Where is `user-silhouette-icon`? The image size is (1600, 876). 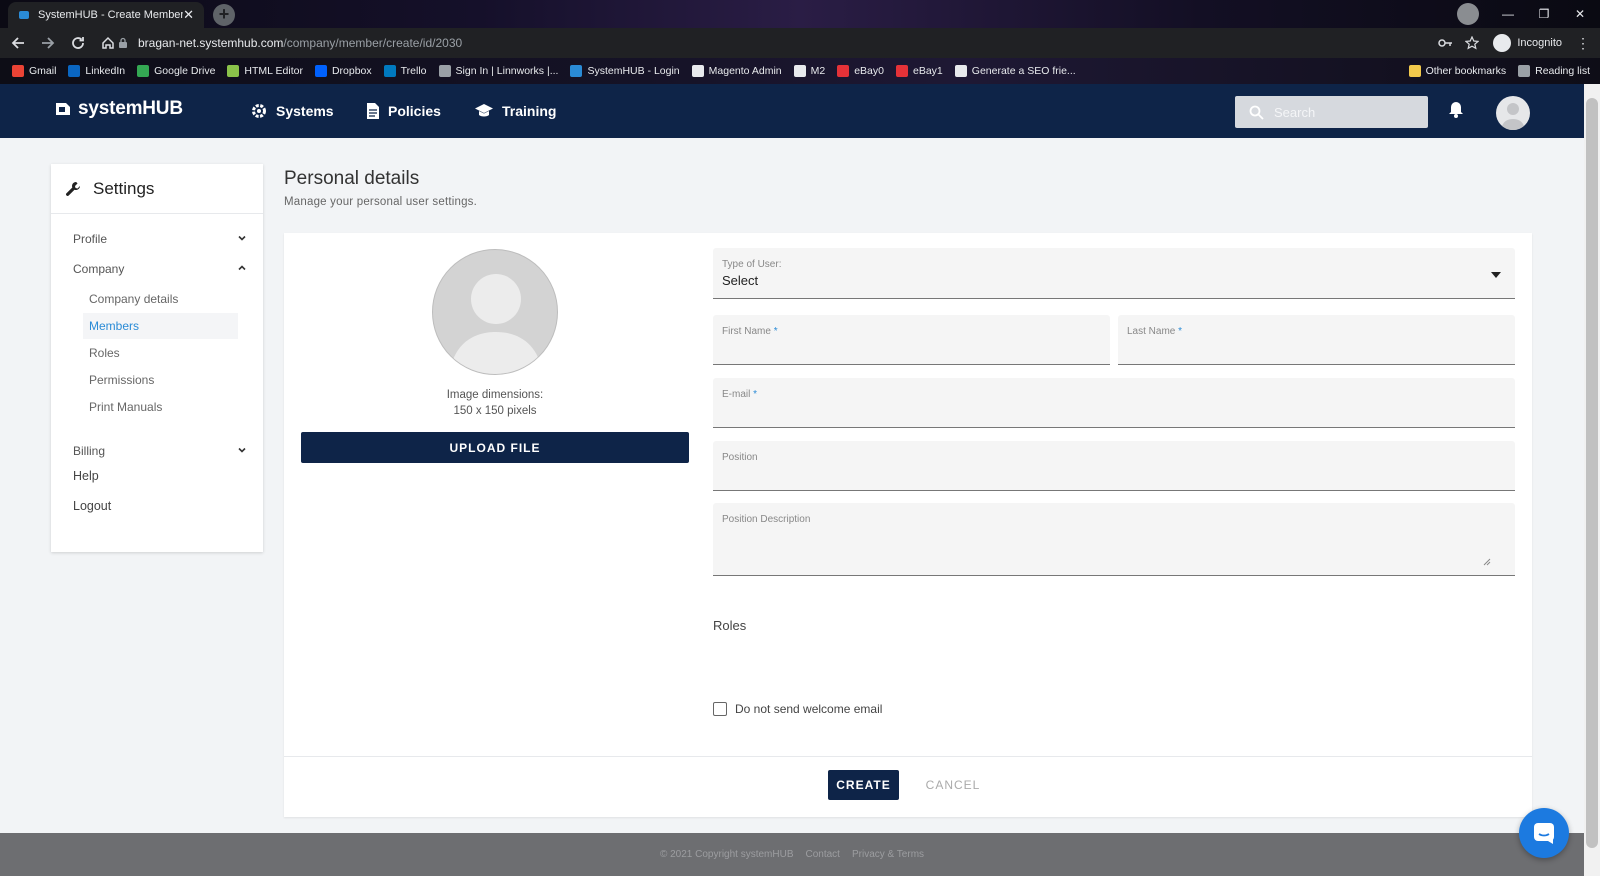 user-silhouette-icon is located at coordinates (496, 324).